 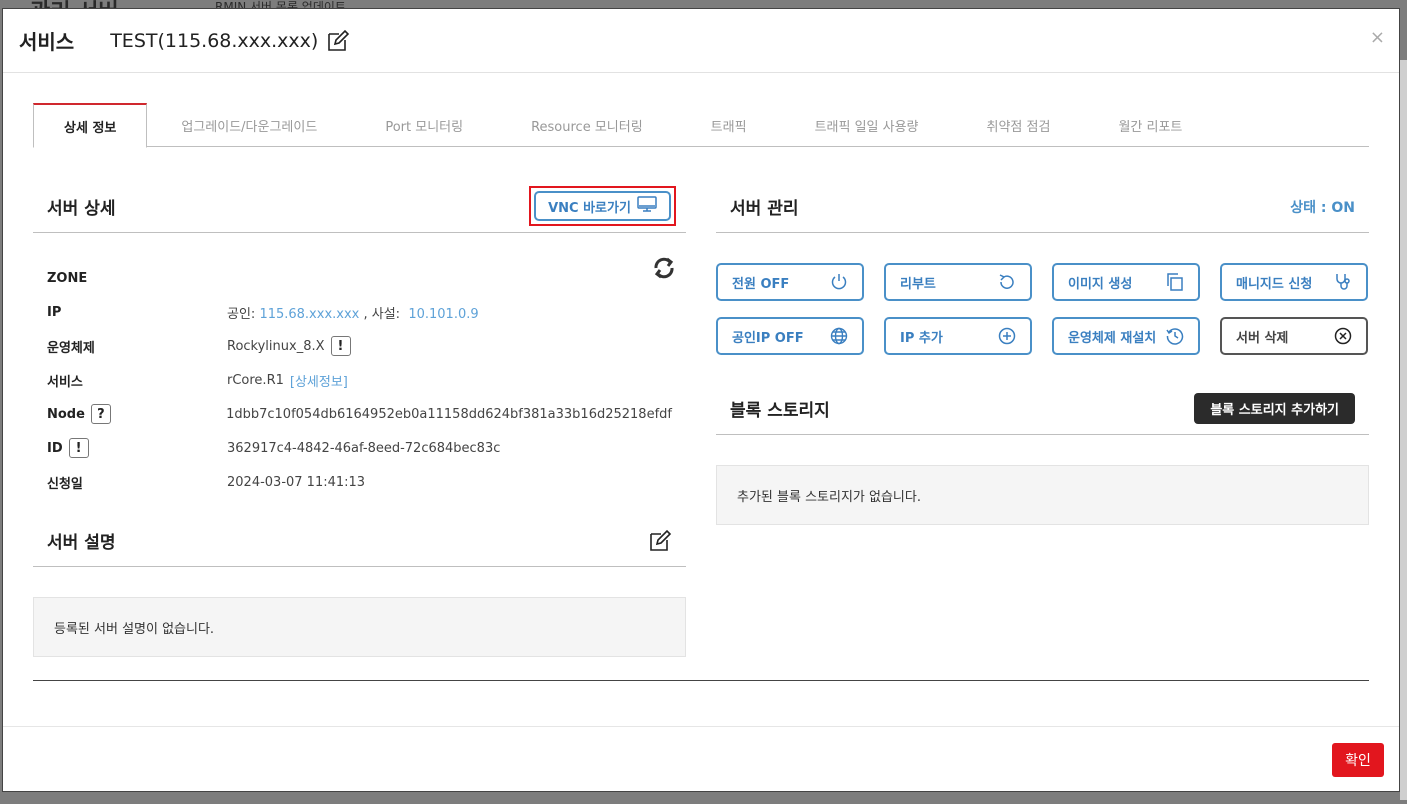 What do you see at coordinates (340, 346) in the screenshot?
I see `os-info-icon: !` at bounding box center [340, 346].